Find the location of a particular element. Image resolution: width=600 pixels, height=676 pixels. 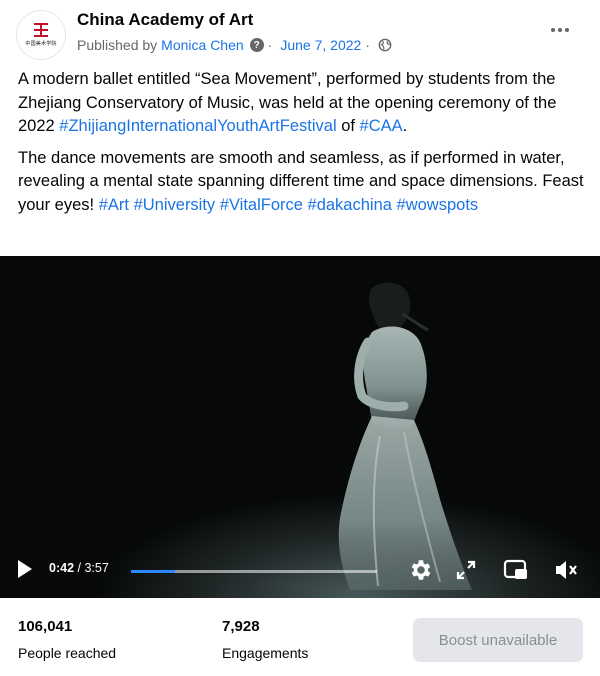

video-time: 0:42 / 3:57 is located at coordinates (79, 568).